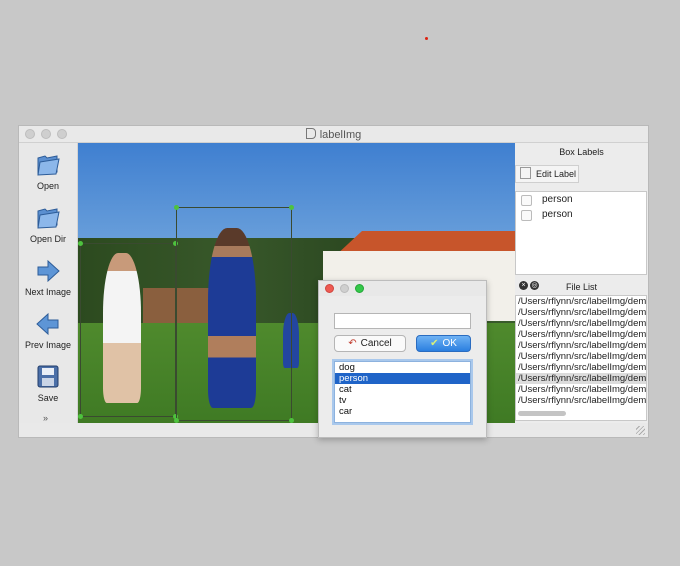  I want to click on resize-grip-icon, so click(640, 430).